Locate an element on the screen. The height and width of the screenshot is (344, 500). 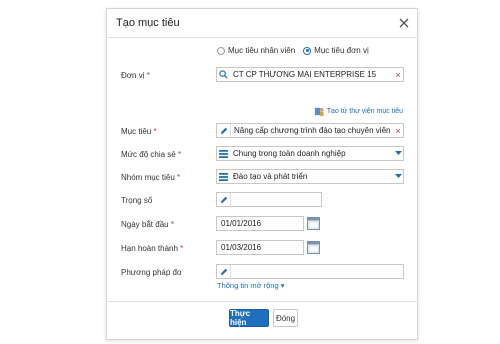
sharing-level-select: Chung trong toàn doanh nghiệp is located at coordinates (310, 153).